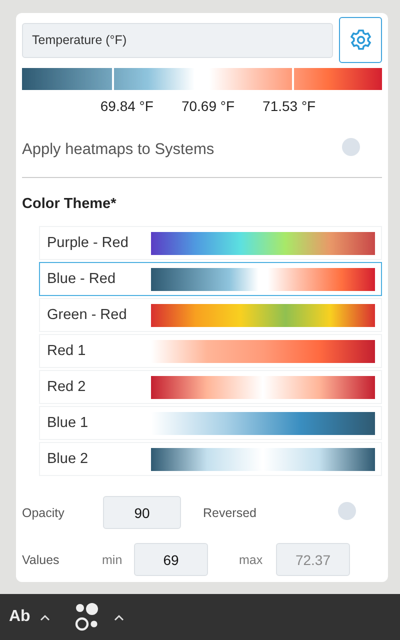 Image resolution: width=400 pixels, height=640 pixels. Describe the element at coordinates (210, 351) in the screenshot. I see `theme-option: Red 1` at that location.